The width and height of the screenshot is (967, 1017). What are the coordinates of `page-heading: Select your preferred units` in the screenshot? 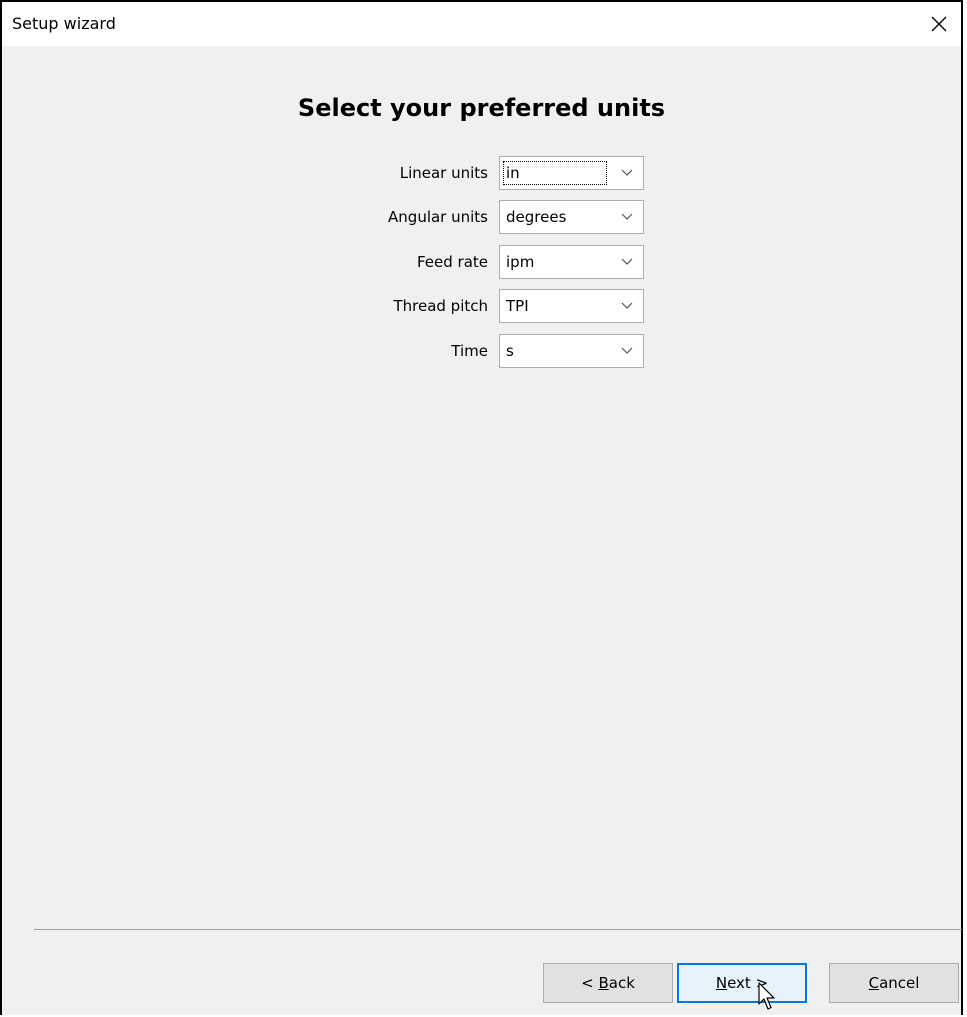 It's located at (481, 108).